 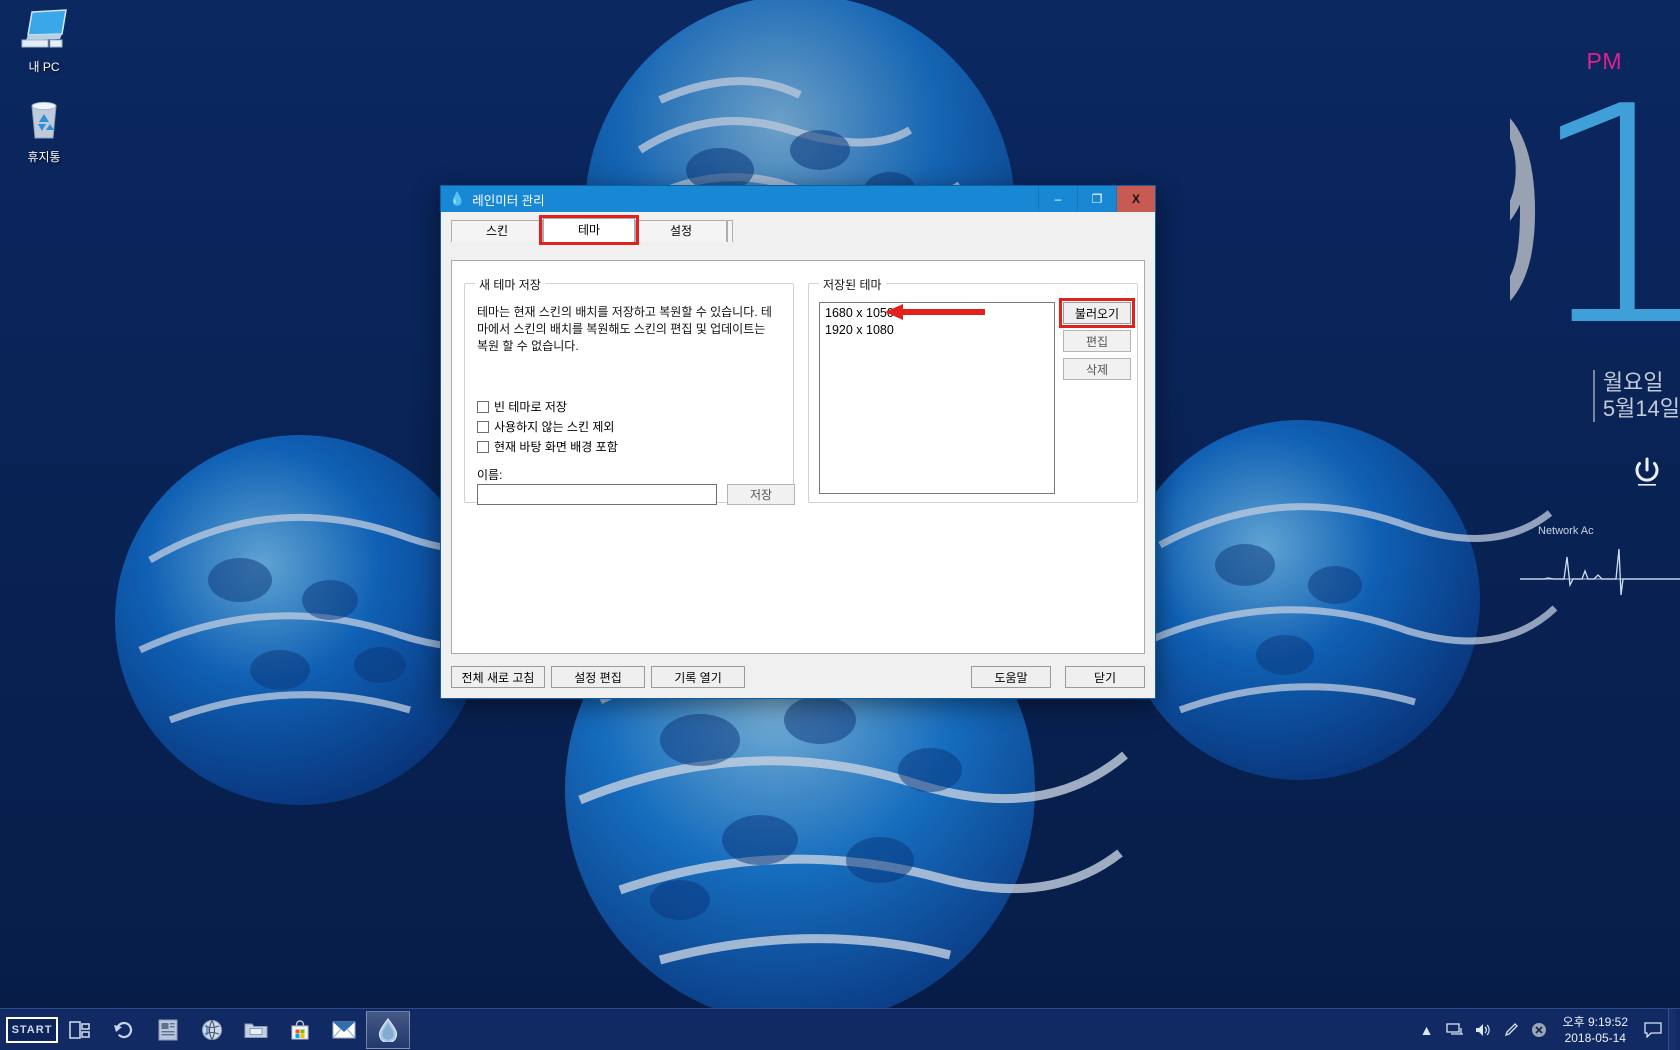 I want to click on load-theme-button: 불러오기, so click(x=1097, y=313).